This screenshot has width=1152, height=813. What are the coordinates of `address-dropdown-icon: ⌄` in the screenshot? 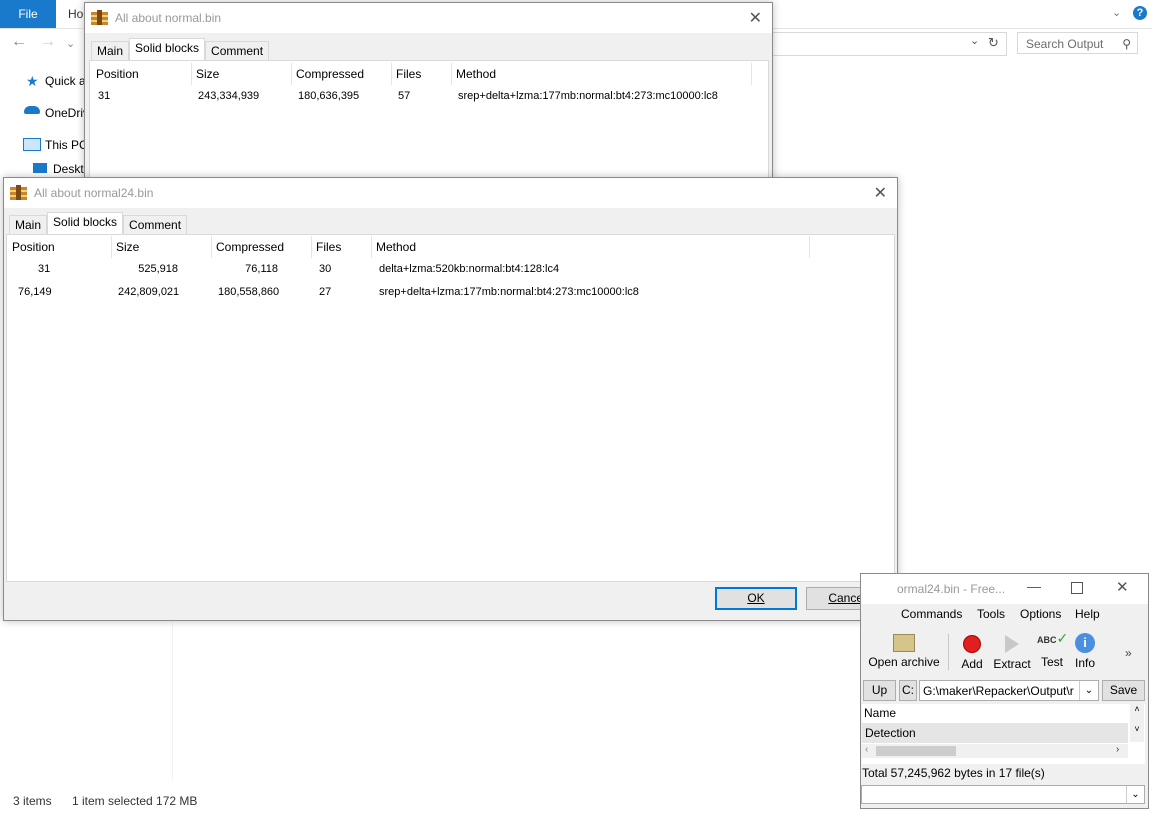 It's located at (974, 40).